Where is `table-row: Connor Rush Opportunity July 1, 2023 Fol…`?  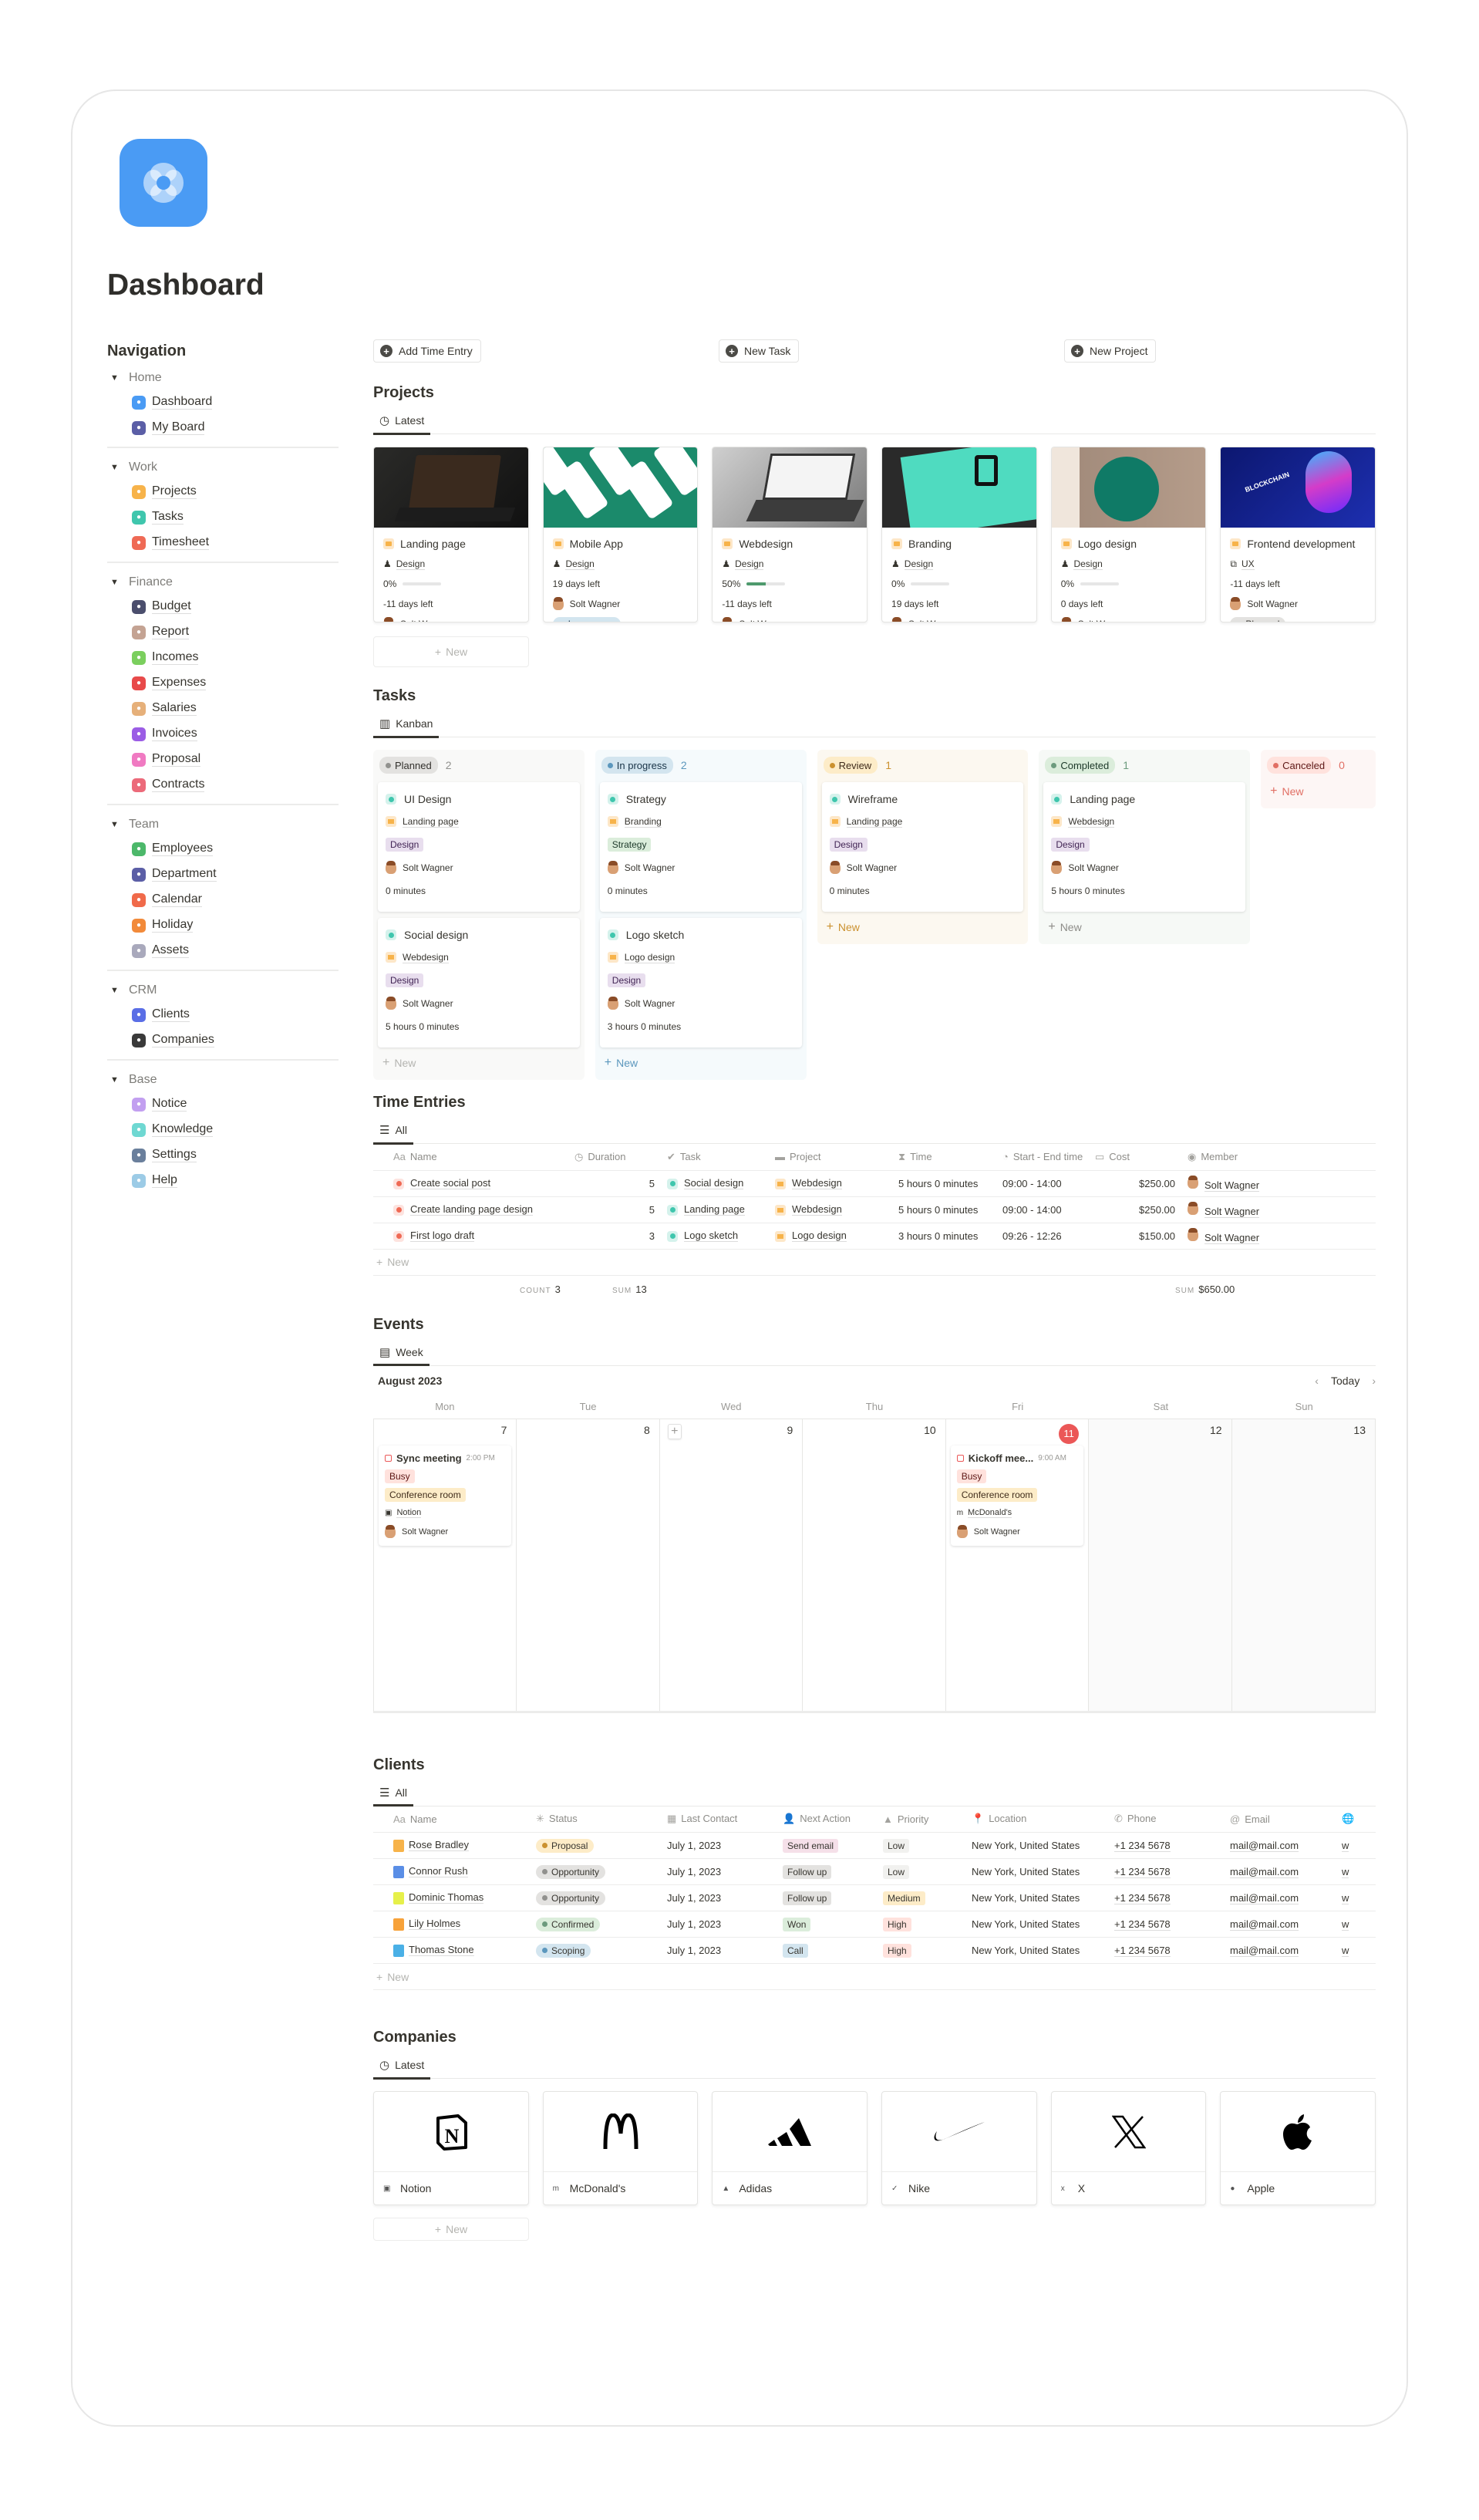
table-row: Connor Rush Opportunity July 1, 2023 Fol… is located at coordinates (874, 1872).